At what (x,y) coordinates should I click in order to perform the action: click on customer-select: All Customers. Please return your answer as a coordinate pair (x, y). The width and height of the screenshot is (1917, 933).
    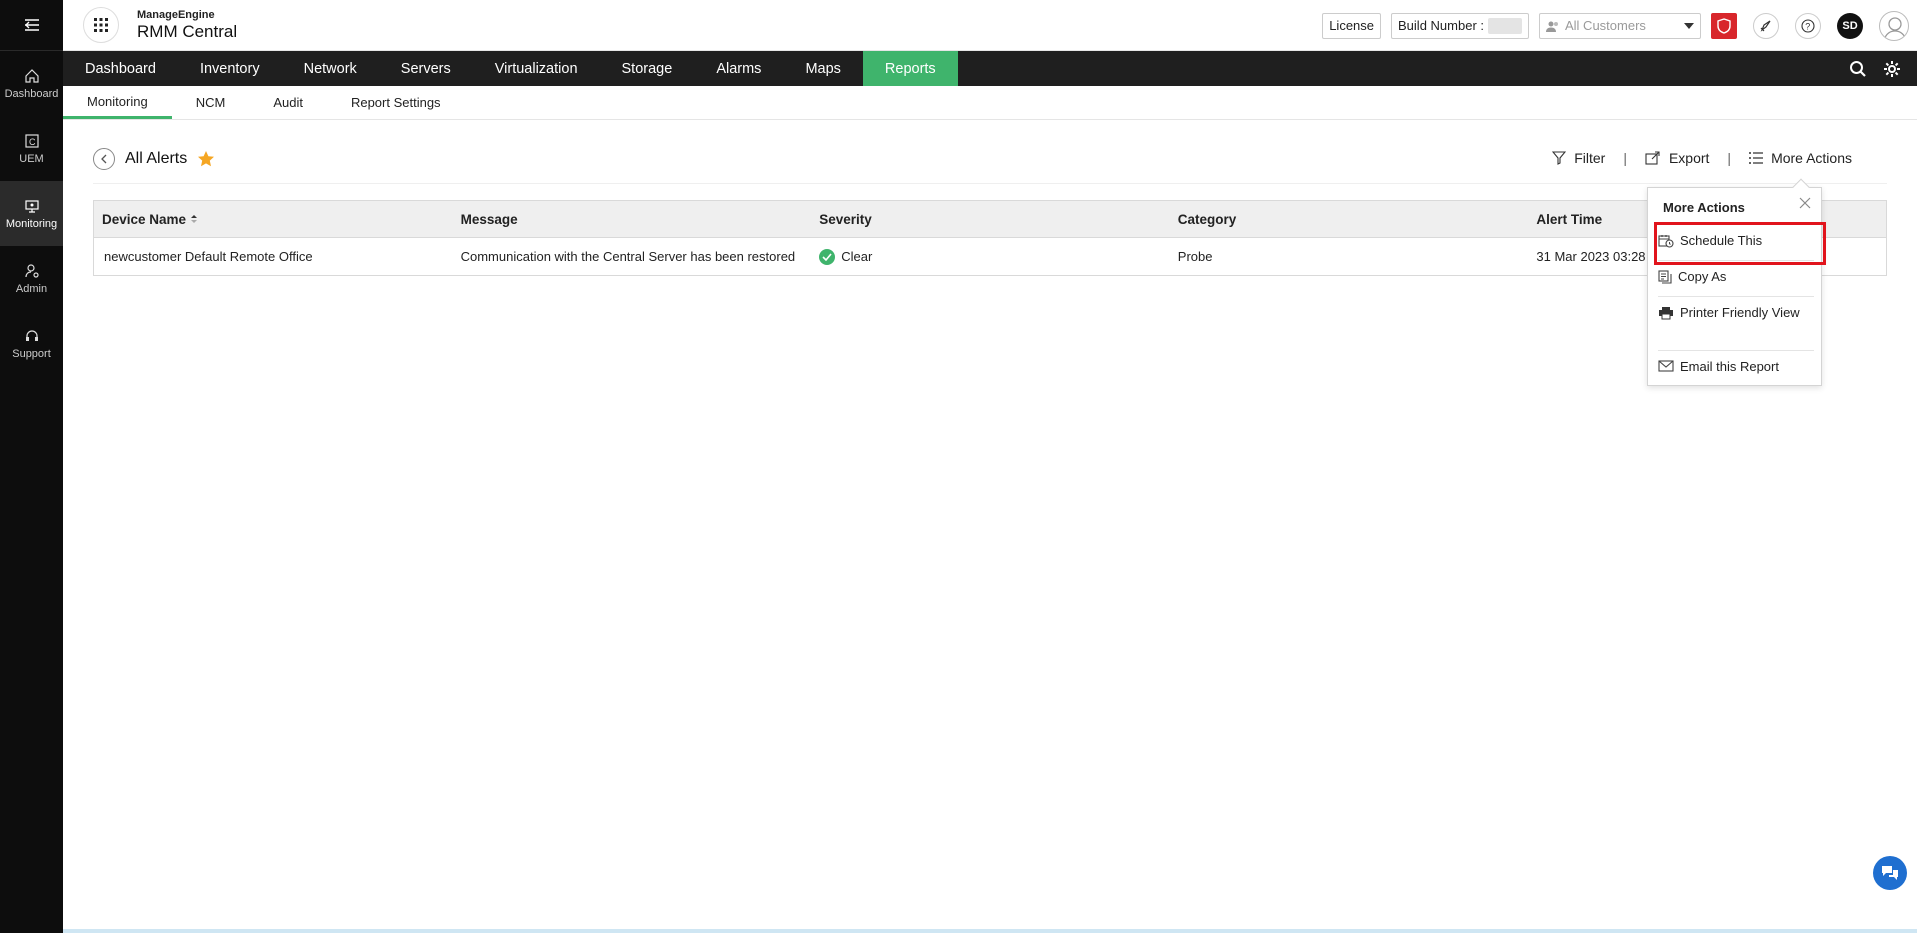
    Looking at the image, I should click on (1620, 25).